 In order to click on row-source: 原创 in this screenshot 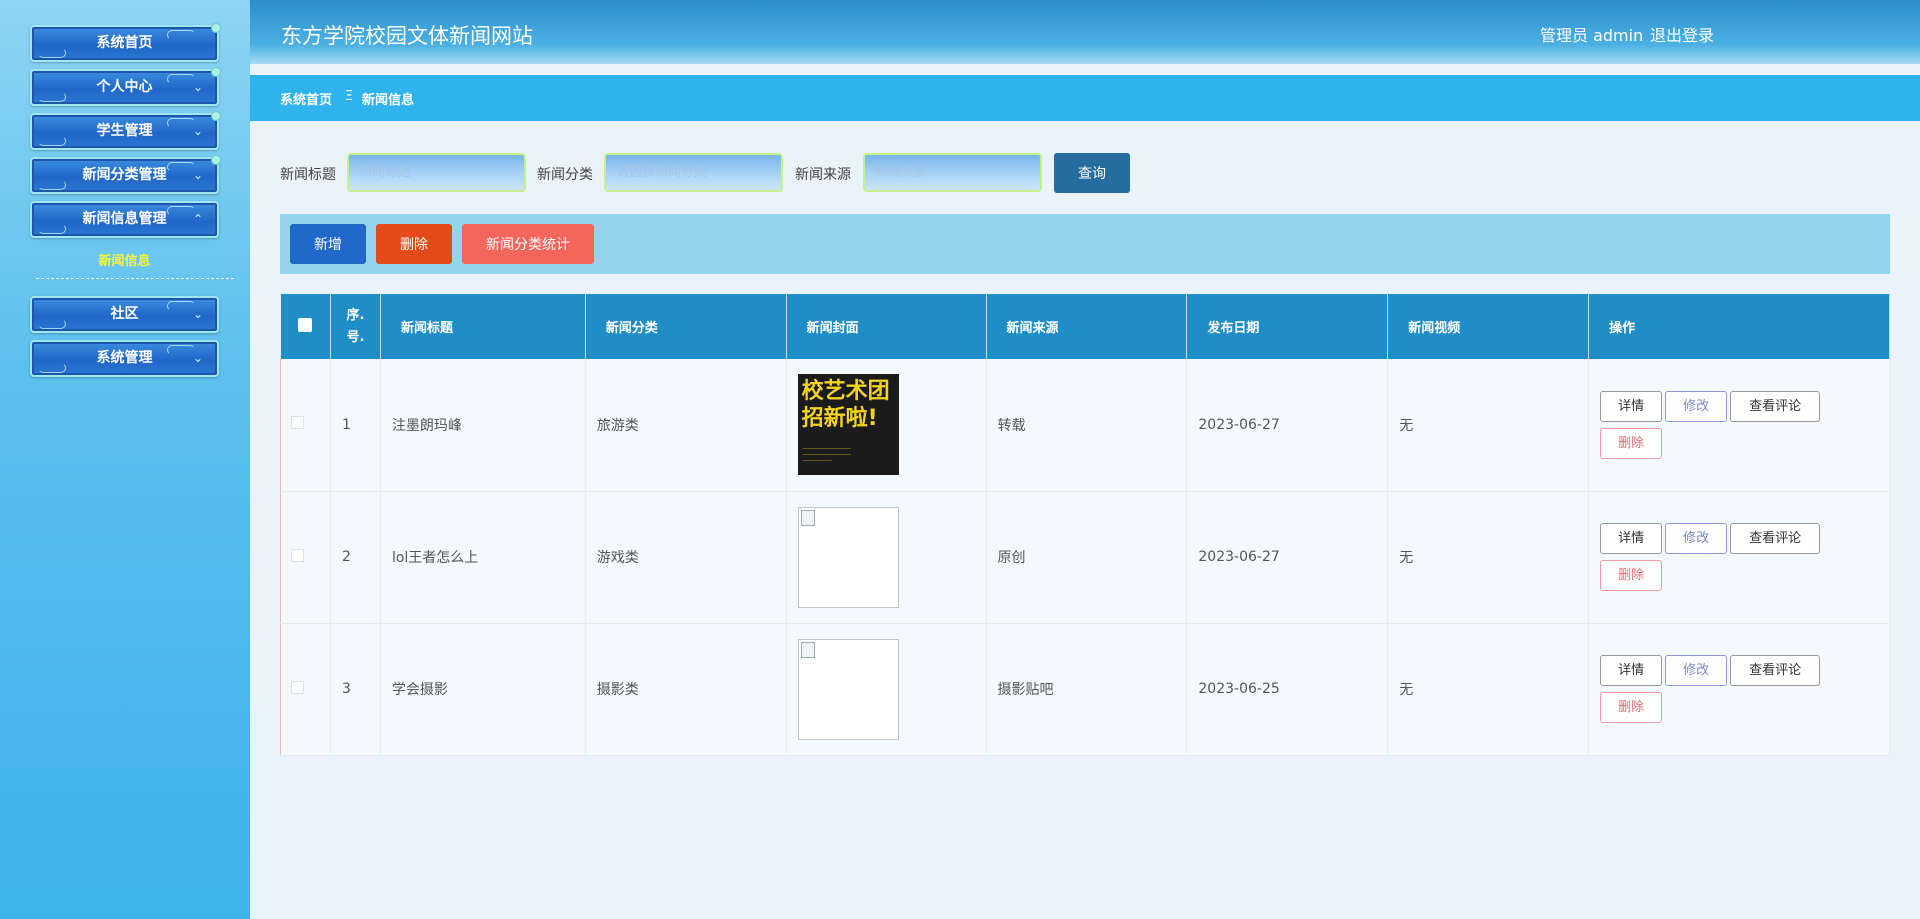, I will do `click(1087, 557)`.